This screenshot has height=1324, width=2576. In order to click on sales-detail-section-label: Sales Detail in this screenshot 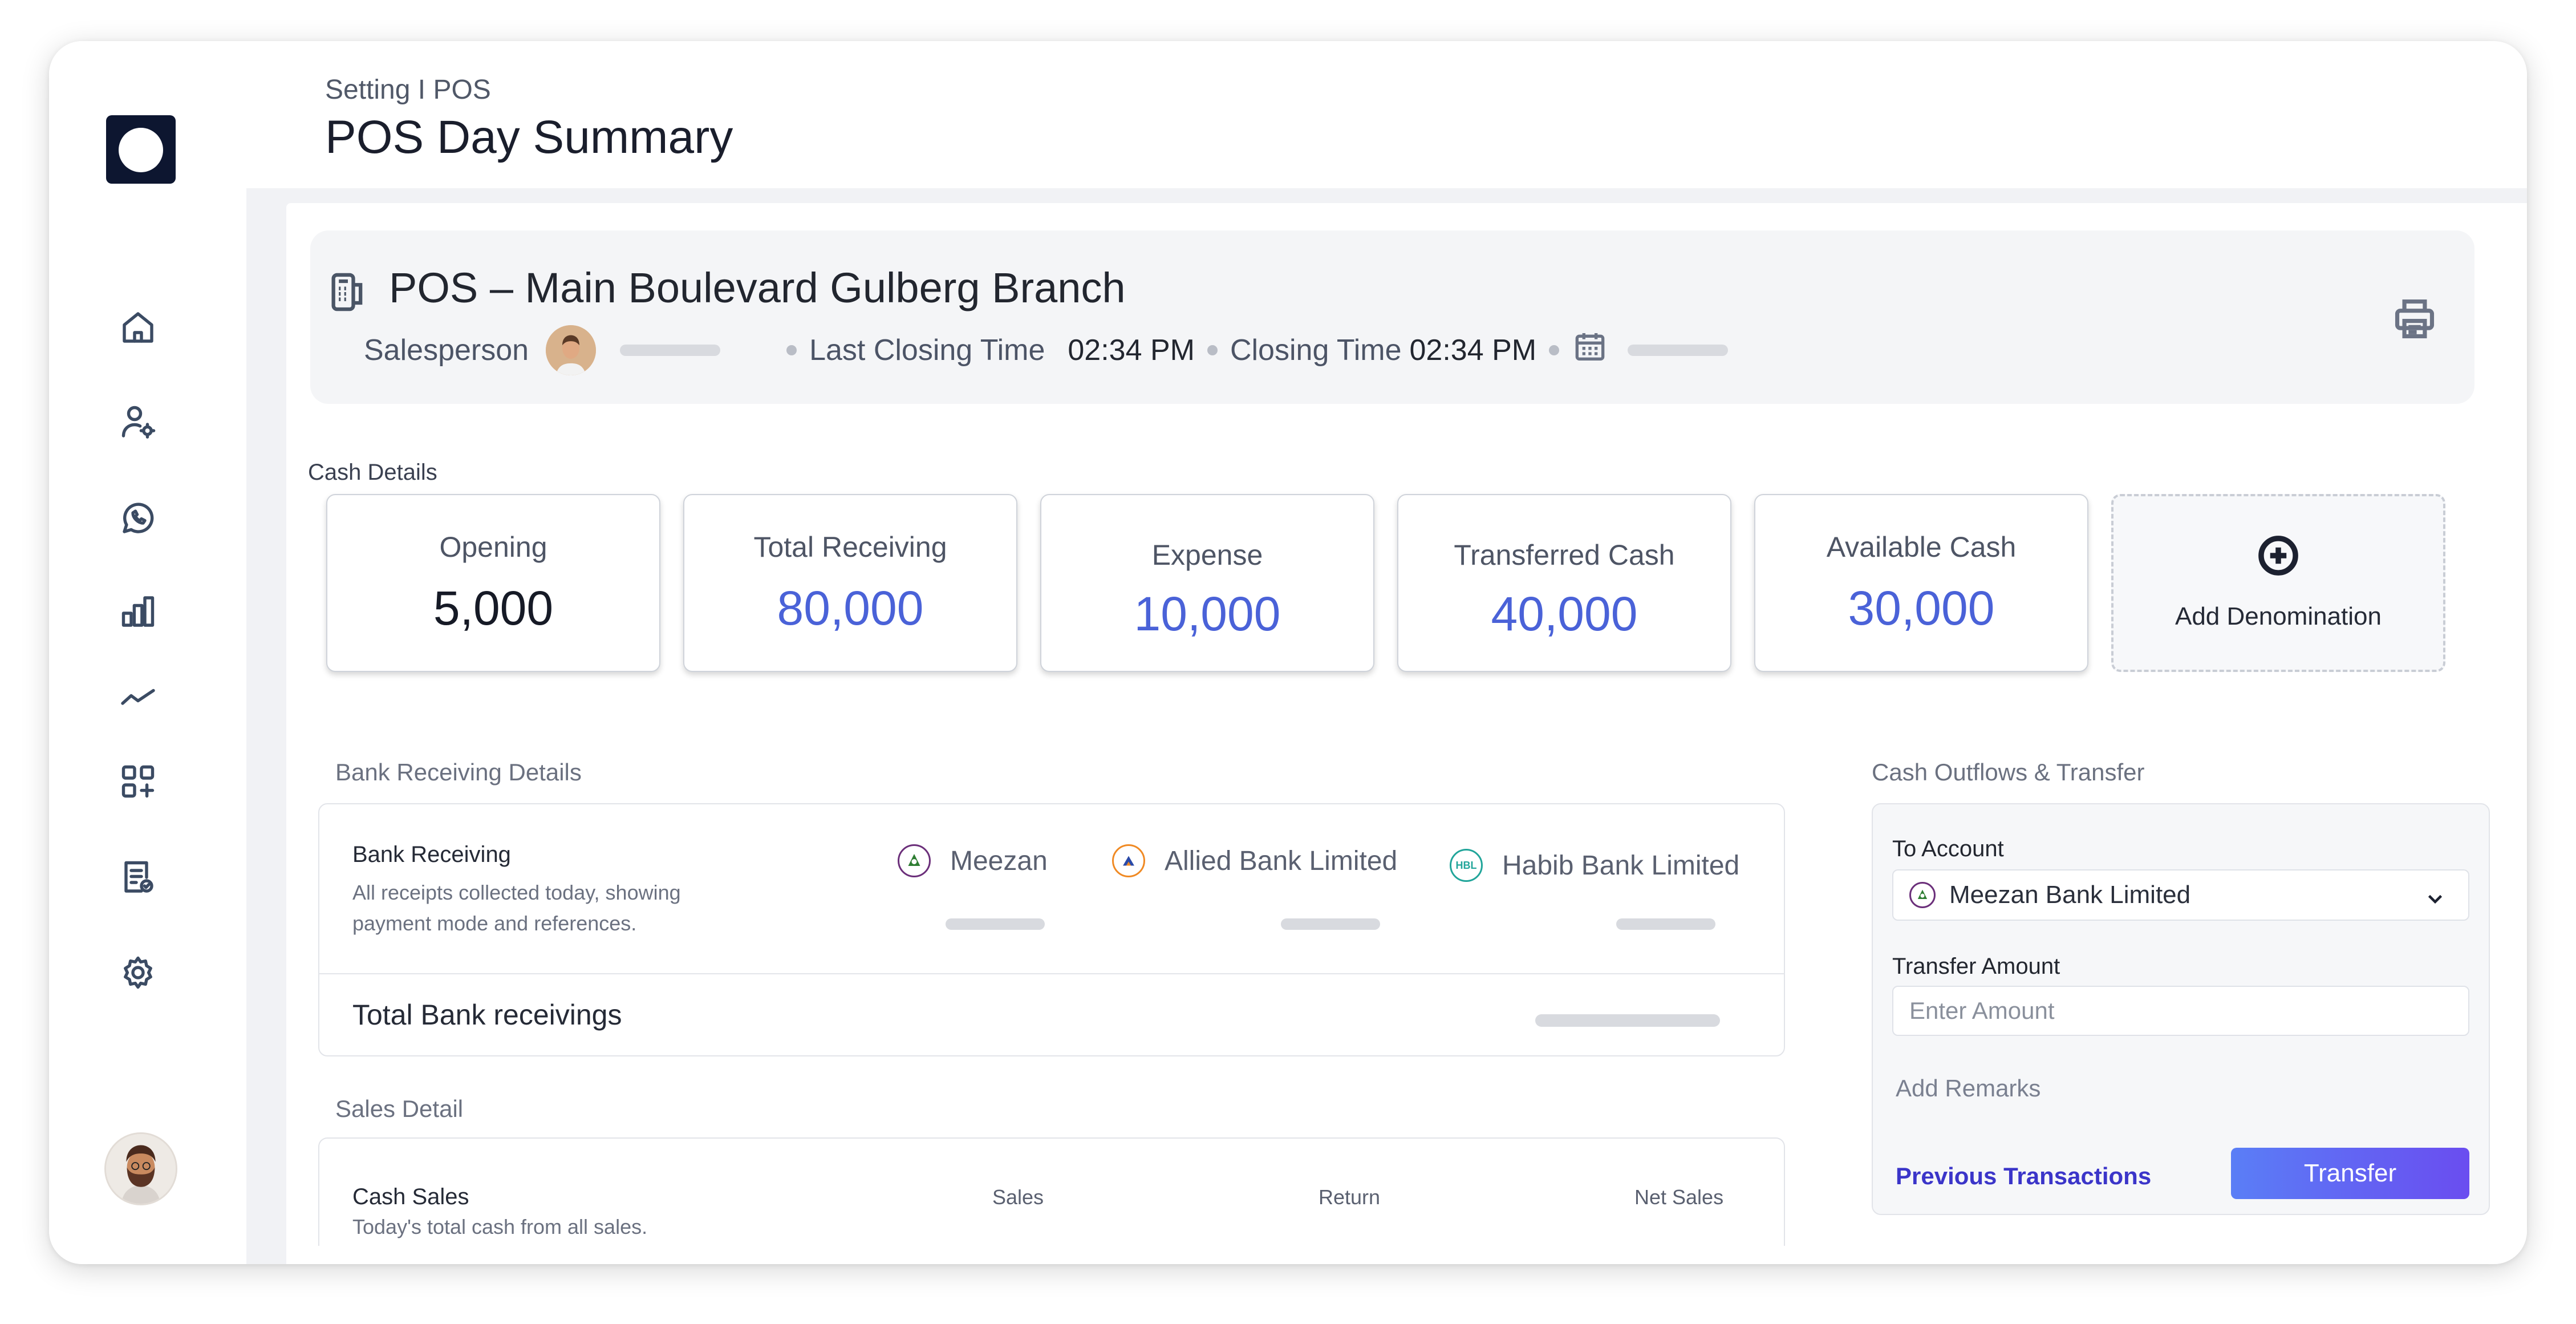, I will do `click(399, 1108)`.